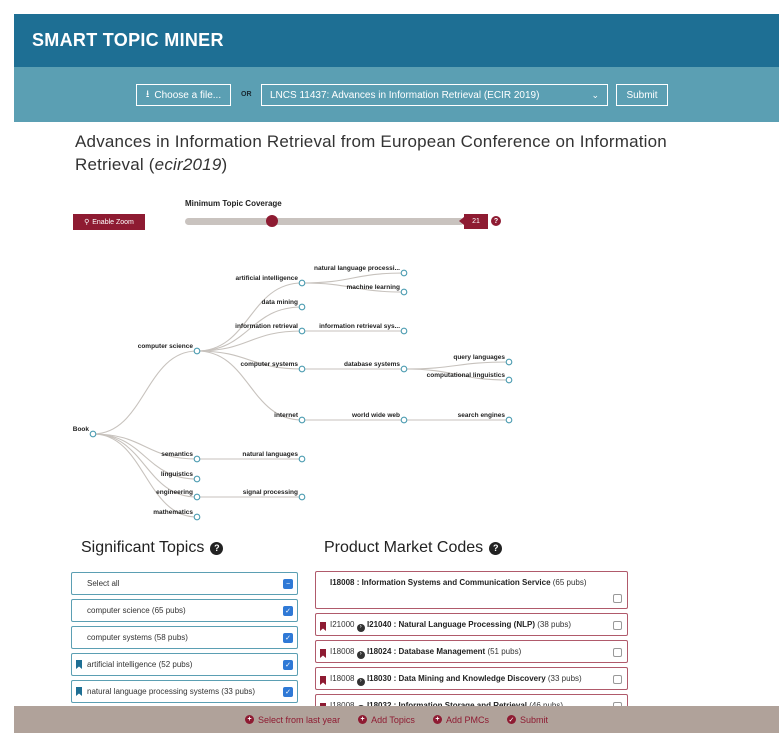 This screenshot has height=733, width=779. What do you see at coordinates (280, 302) in the screenshot?
I see `tree-label-dm: data mining` at bounding box center [280, 302].